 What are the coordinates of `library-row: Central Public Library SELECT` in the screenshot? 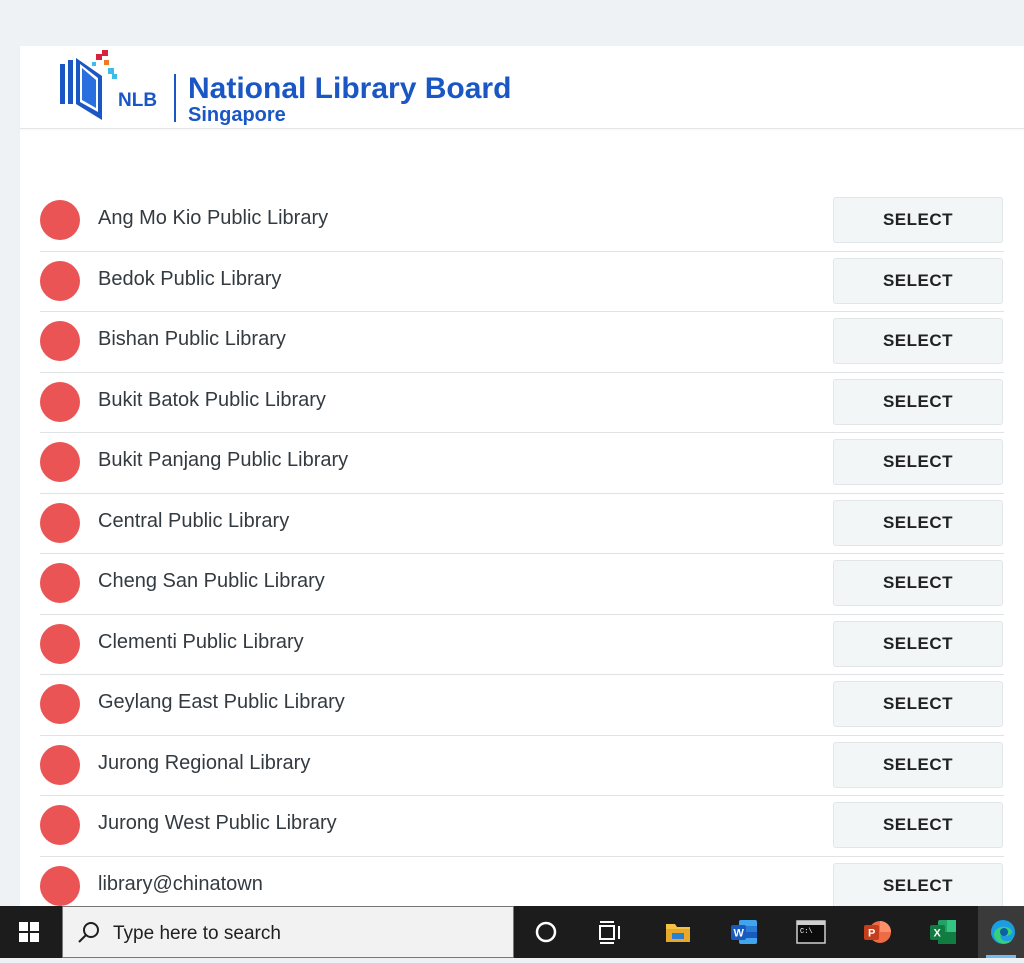 It's located at (522, 524).